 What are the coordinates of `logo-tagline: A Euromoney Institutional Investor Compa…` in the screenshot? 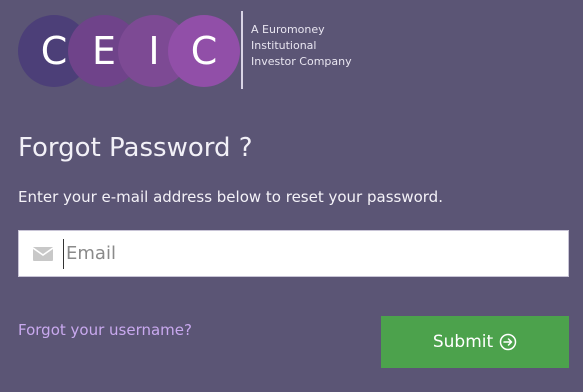 It's located at (326, 46).